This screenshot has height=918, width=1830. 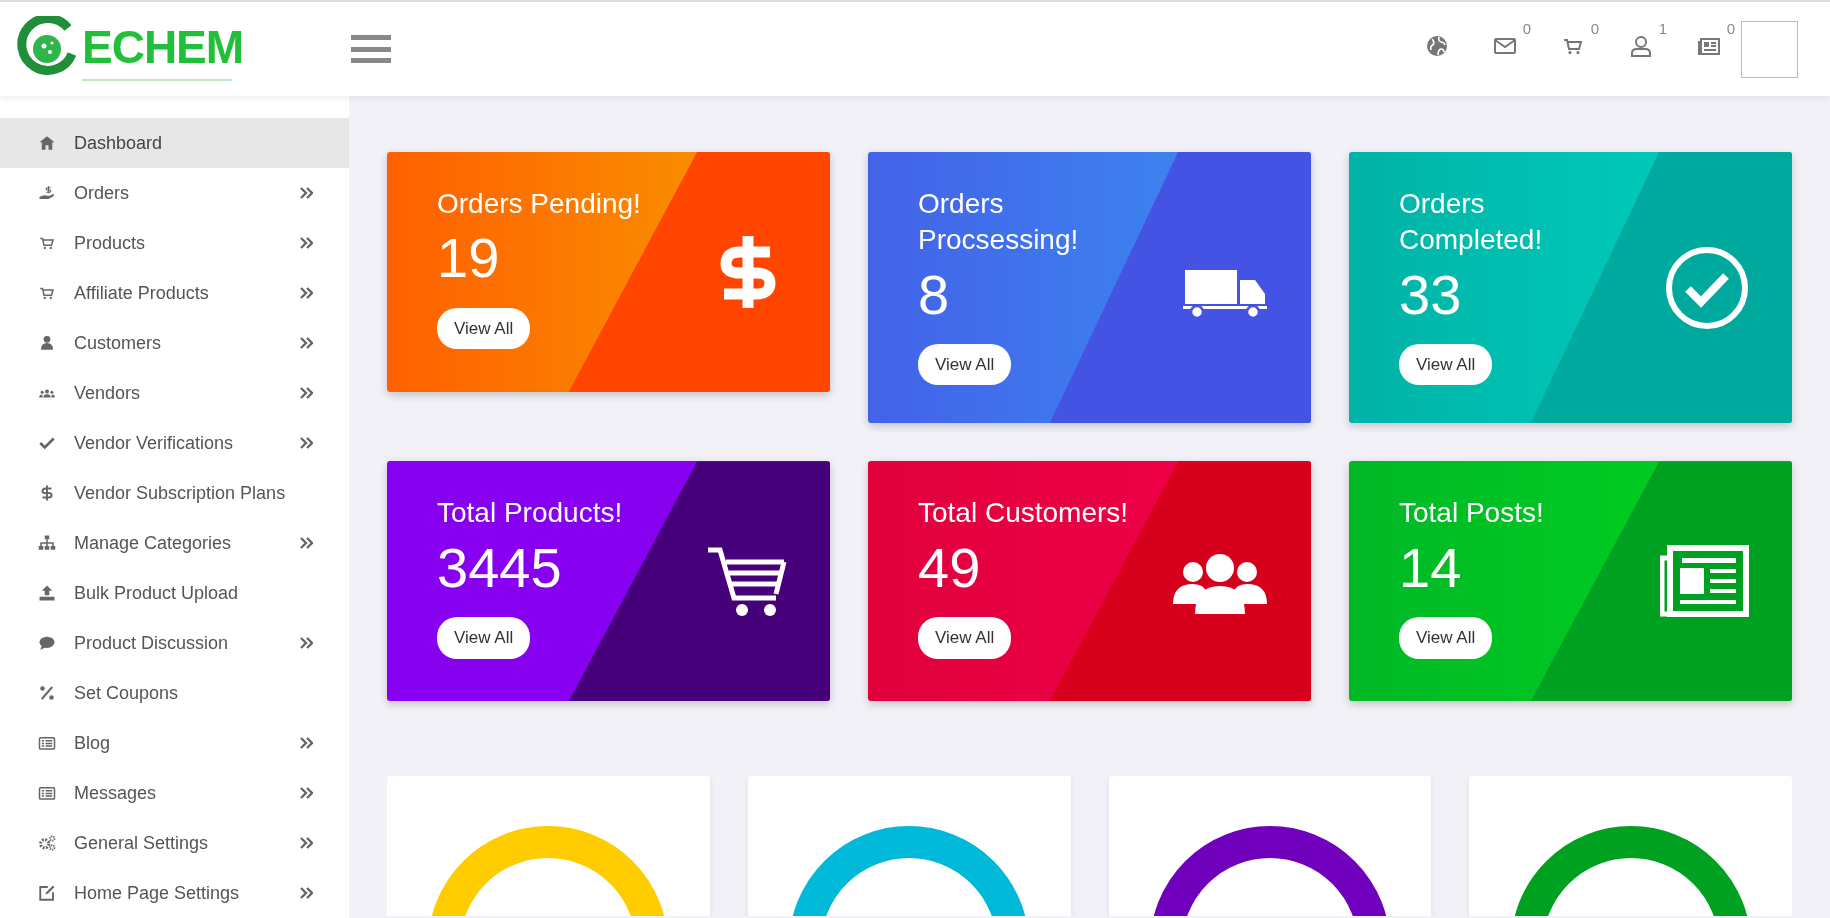 I want to click on globe-icon, so click(x=1437, y=45).